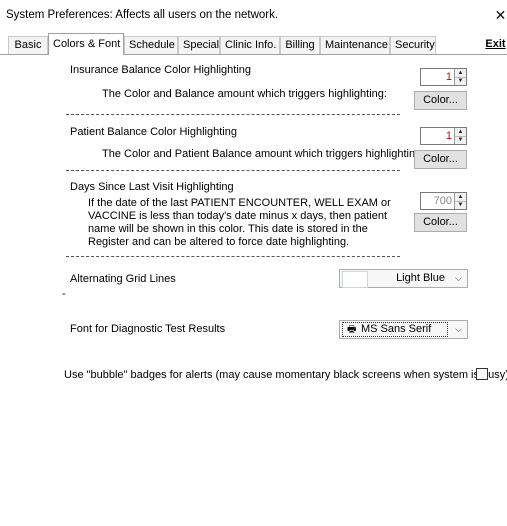 This screenshot has height=526, width=507. I want to click on patient-value-spinner: 1 ▲ ▼, so click(443, 136).